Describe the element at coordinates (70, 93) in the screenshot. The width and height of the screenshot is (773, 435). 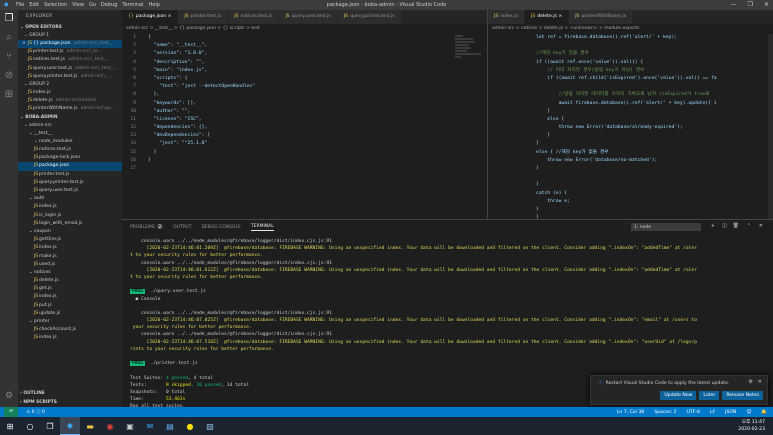
I see `open-editor-item: JSindex.js` at that location.